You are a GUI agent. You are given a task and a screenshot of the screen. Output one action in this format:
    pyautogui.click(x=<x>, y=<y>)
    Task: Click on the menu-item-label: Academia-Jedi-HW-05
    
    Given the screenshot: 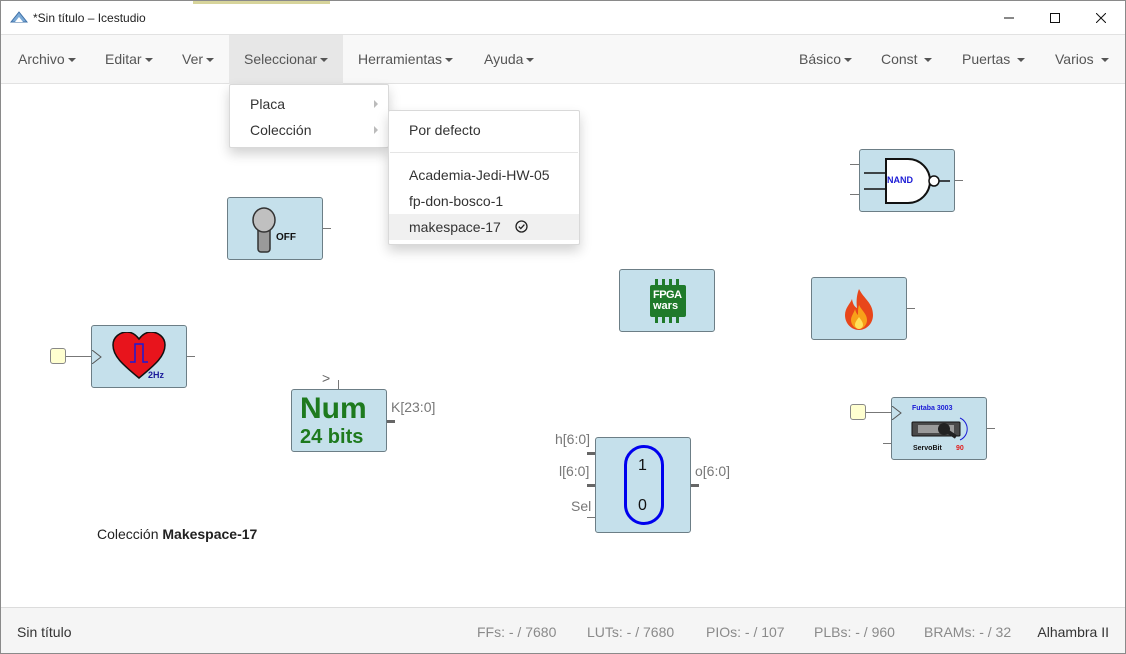 What is the action you would take?
    pyautogui.click(x=479, y=175)
    